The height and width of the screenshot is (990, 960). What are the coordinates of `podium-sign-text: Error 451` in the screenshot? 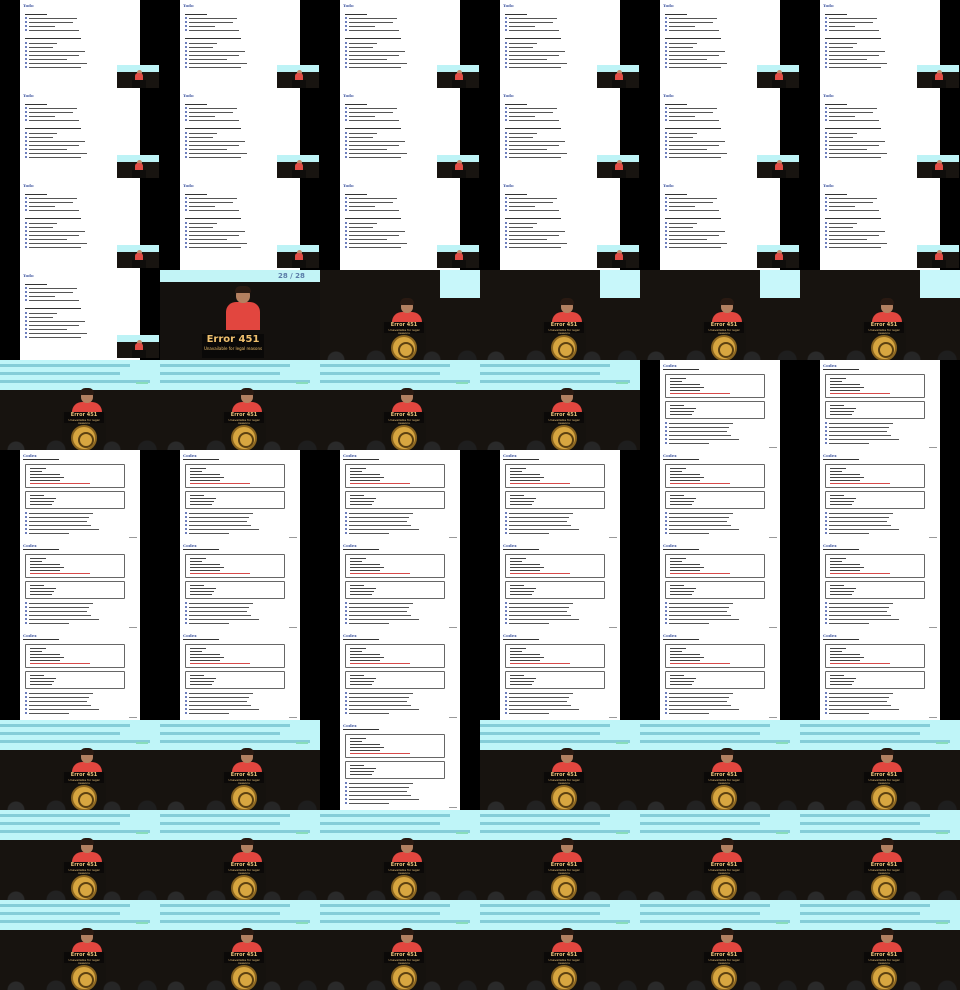 It's located at (233, 339).